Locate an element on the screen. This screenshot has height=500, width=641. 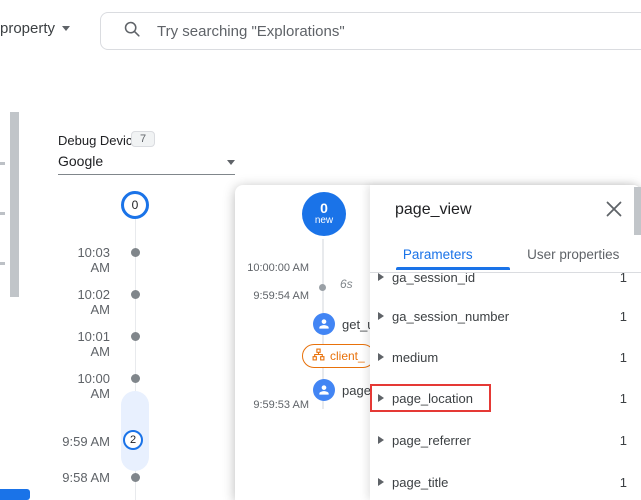
minute-time-label: 10:03 AM is located at coordinates (93, 260).